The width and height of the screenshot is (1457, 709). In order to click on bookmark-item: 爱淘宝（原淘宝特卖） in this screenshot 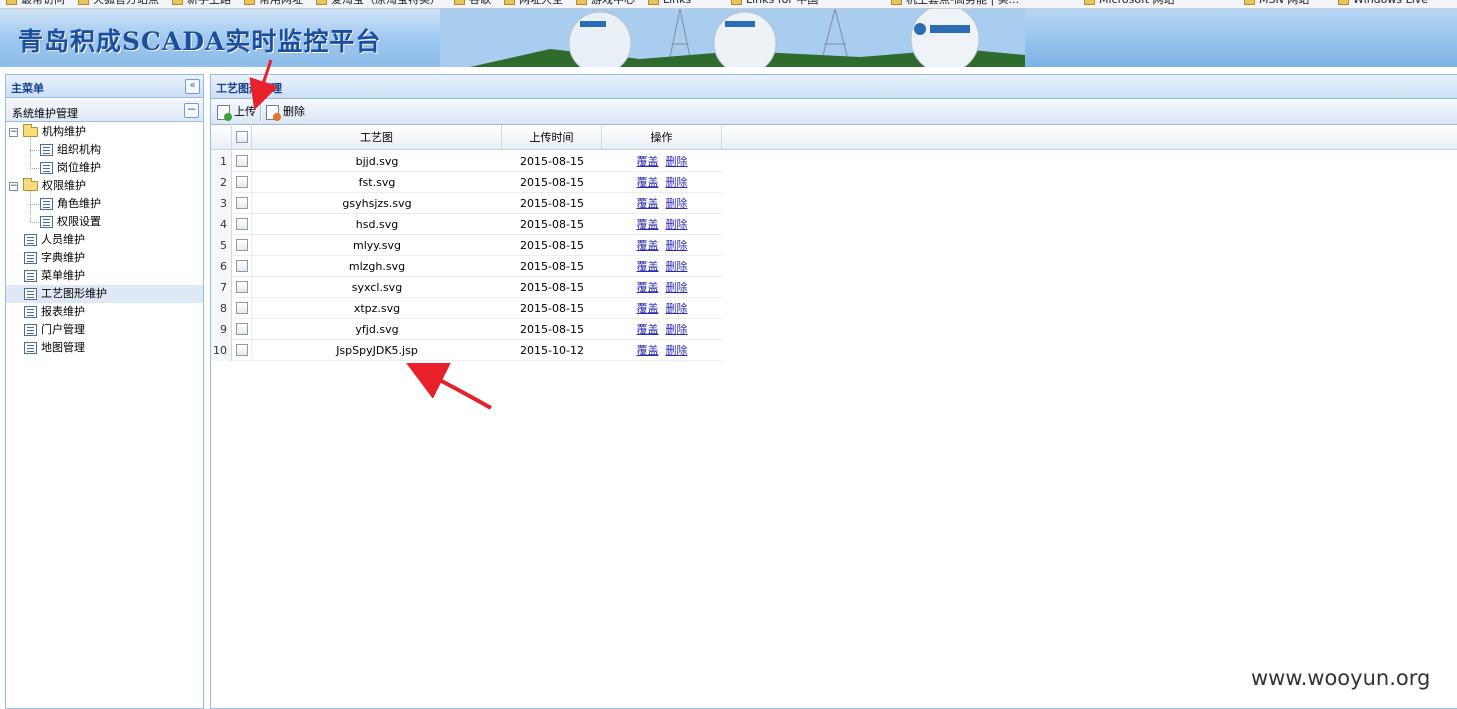, I will do `click(378, 3)`.